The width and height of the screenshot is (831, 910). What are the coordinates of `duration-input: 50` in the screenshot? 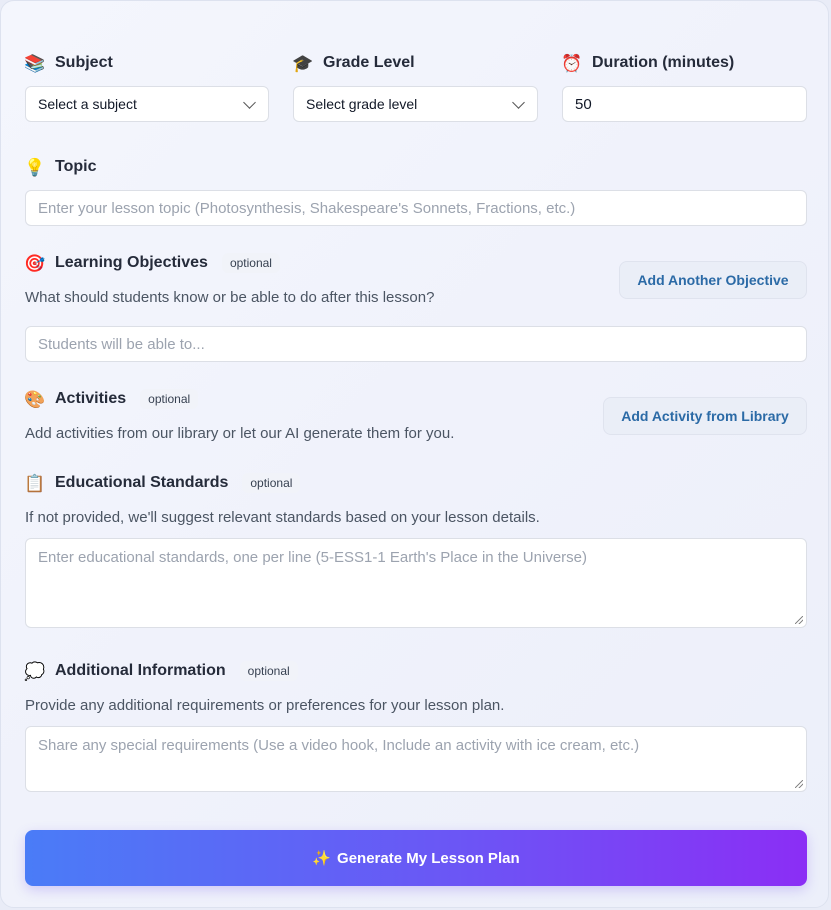 It's located at (684, 104).